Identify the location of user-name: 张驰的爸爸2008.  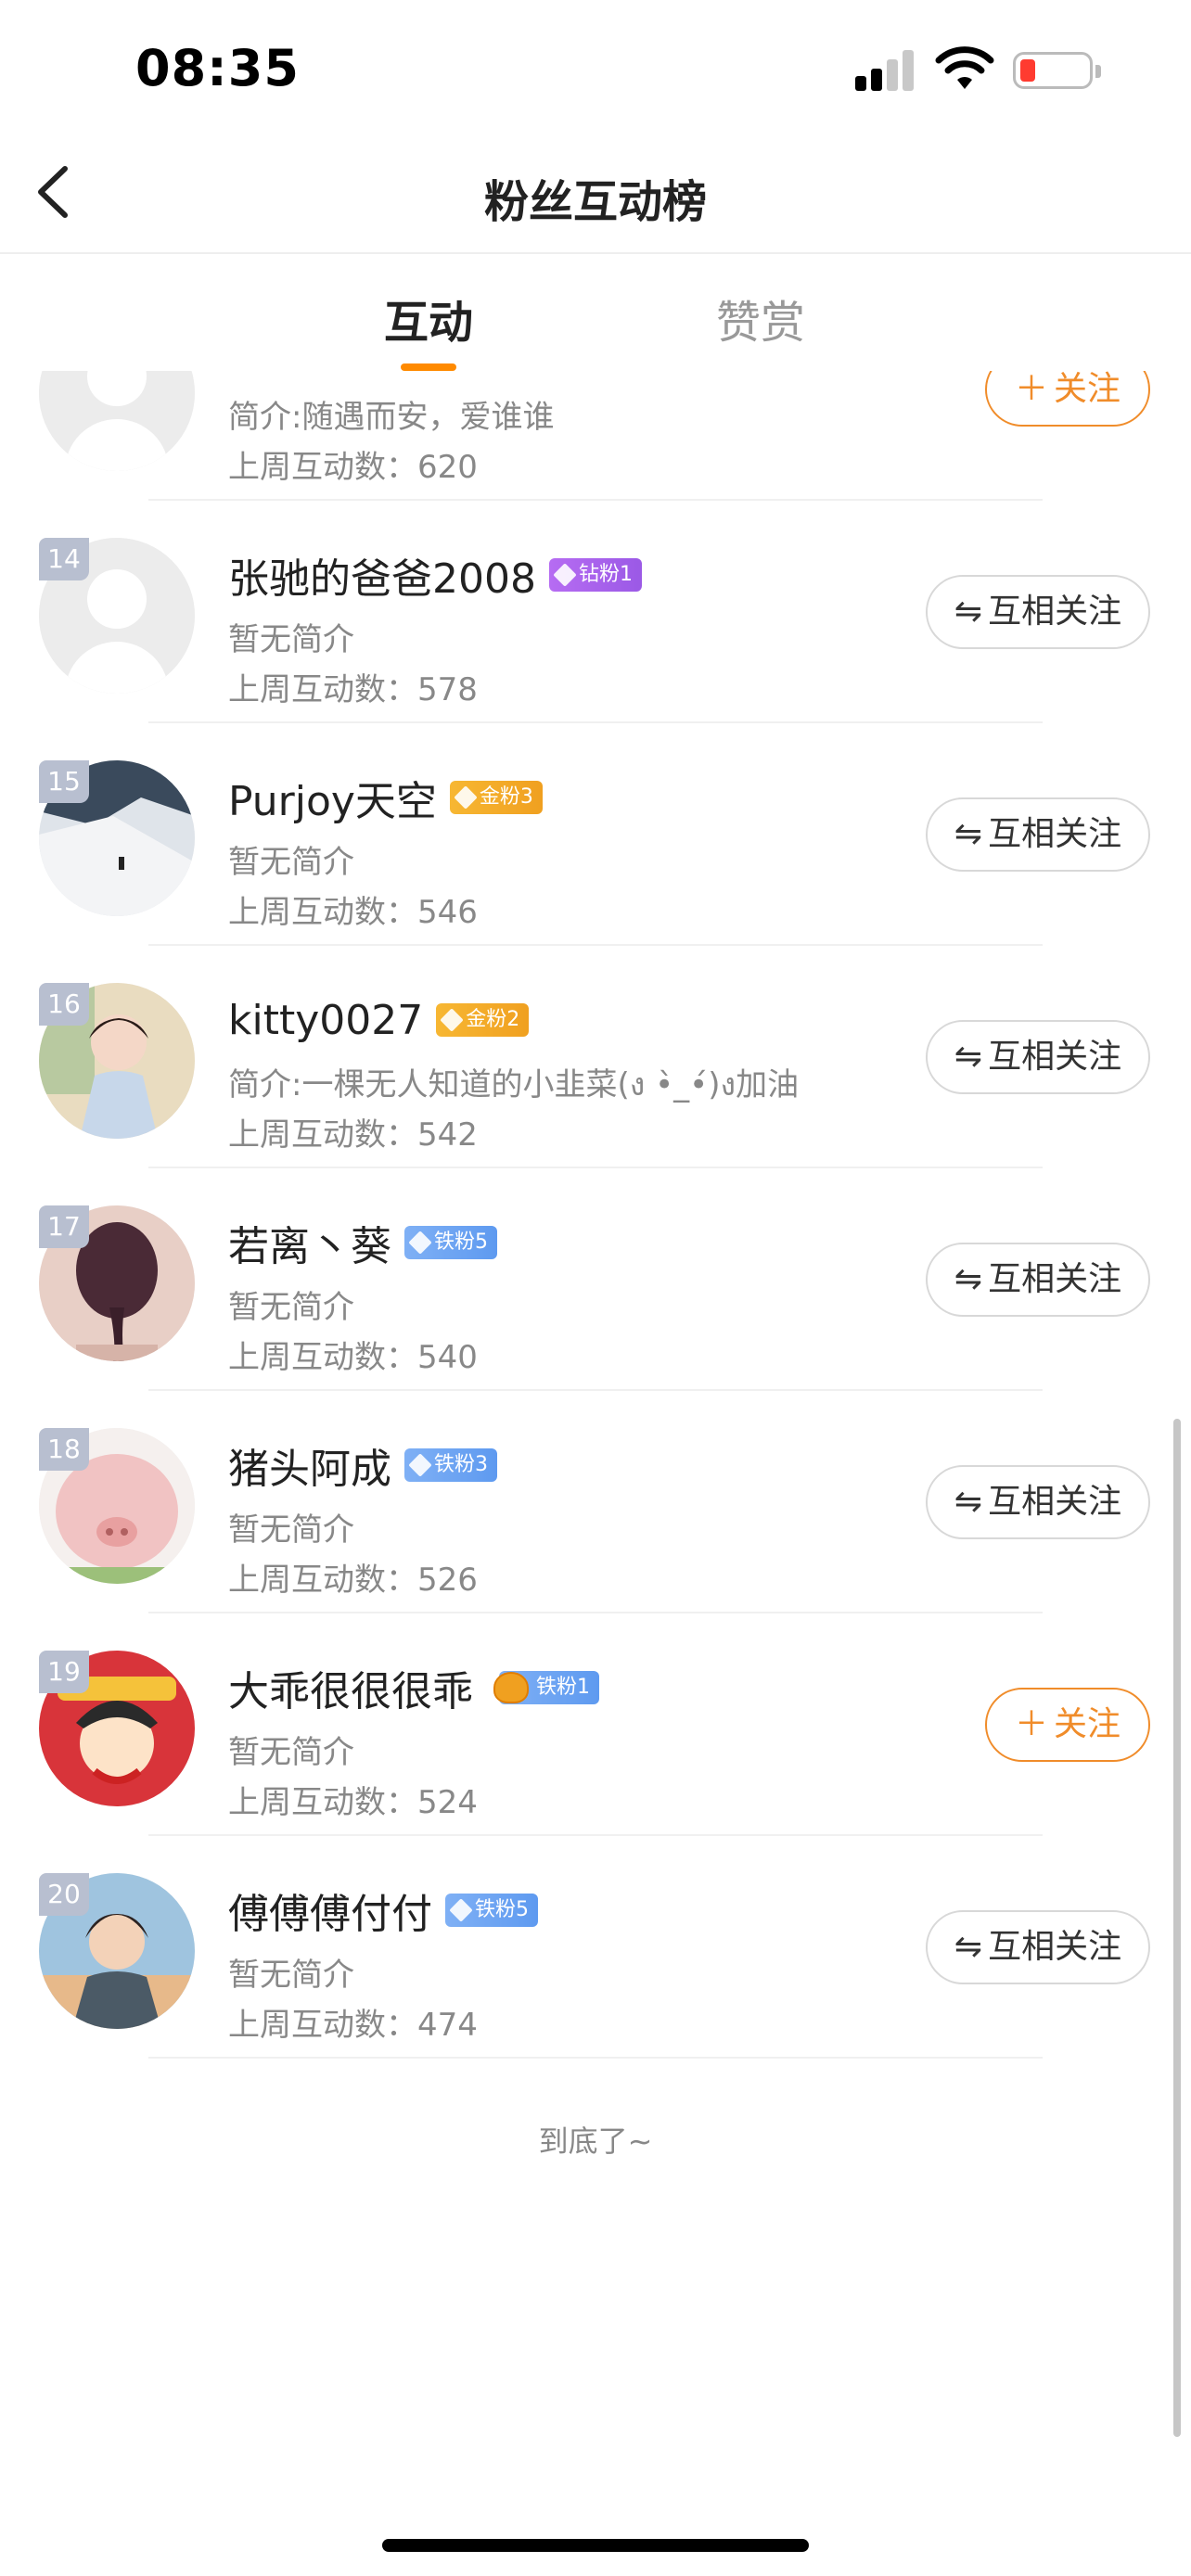
(382, 575).